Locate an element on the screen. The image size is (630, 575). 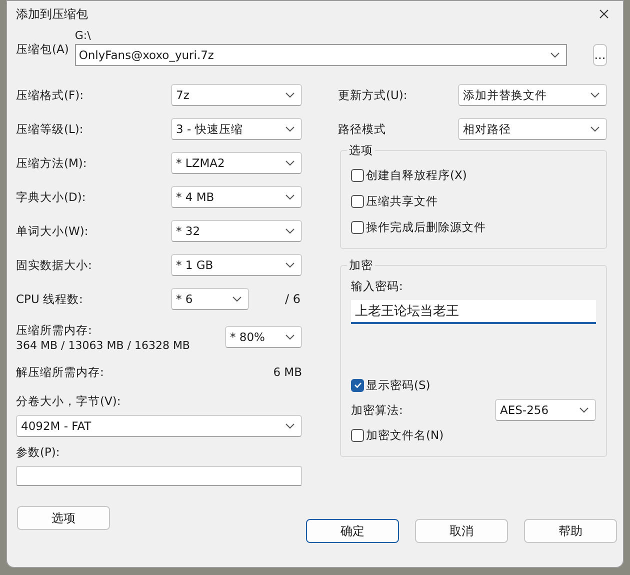
dropdown: * 6 is located at coordinates (210, 299).